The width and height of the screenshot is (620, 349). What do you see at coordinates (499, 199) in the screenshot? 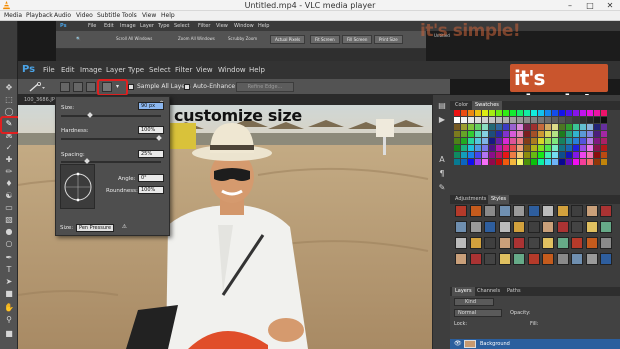
I see `tab-styles: Styles` at bounding box center [499, 199].